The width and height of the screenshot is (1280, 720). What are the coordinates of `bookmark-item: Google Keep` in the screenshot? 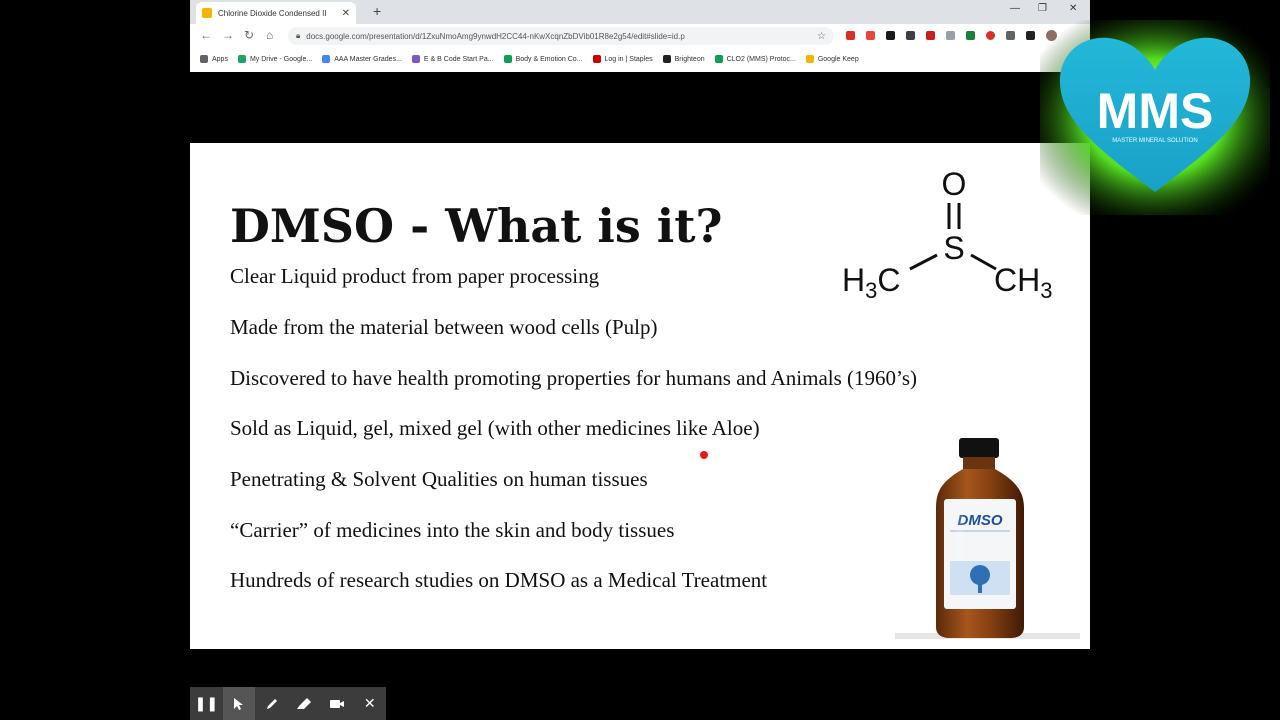 It's located at (832, 59).